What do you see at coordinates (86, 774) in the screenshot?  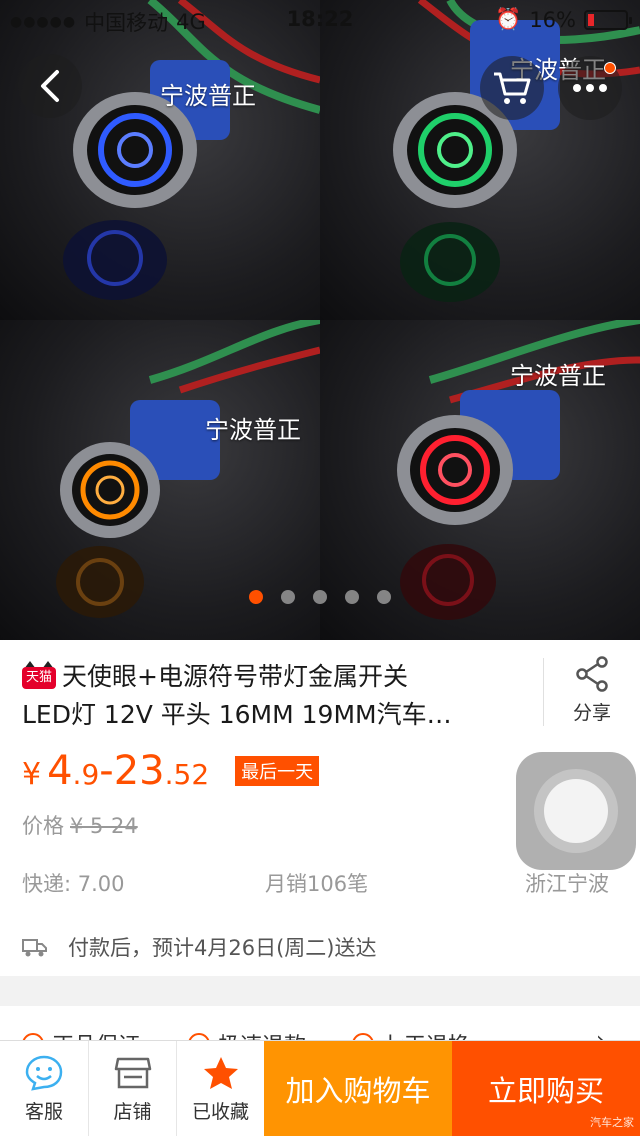 I see `price-low-dec: .9` at bounding box center [86, 774].